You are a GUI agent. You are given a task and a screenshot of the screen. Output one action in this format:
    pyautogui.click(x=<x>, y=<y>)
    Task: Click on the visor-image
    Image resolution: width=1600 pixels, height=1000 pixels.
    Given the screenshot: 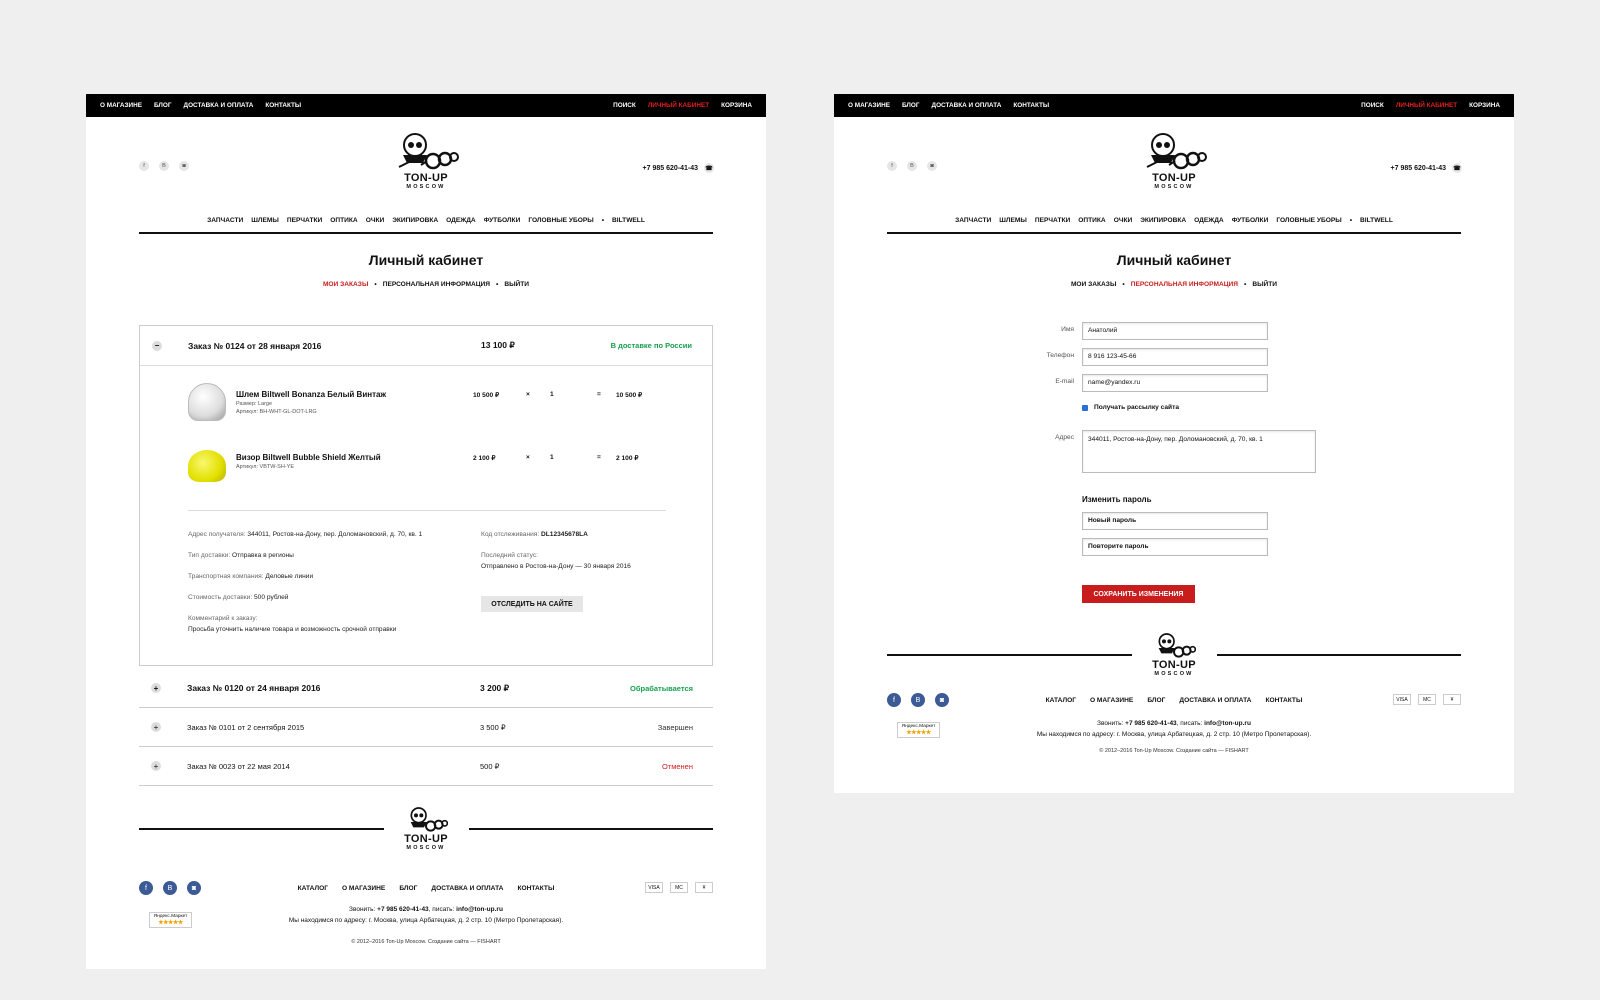 What is the action you would take?
    pyautogui.click(x=207, y=466)
    